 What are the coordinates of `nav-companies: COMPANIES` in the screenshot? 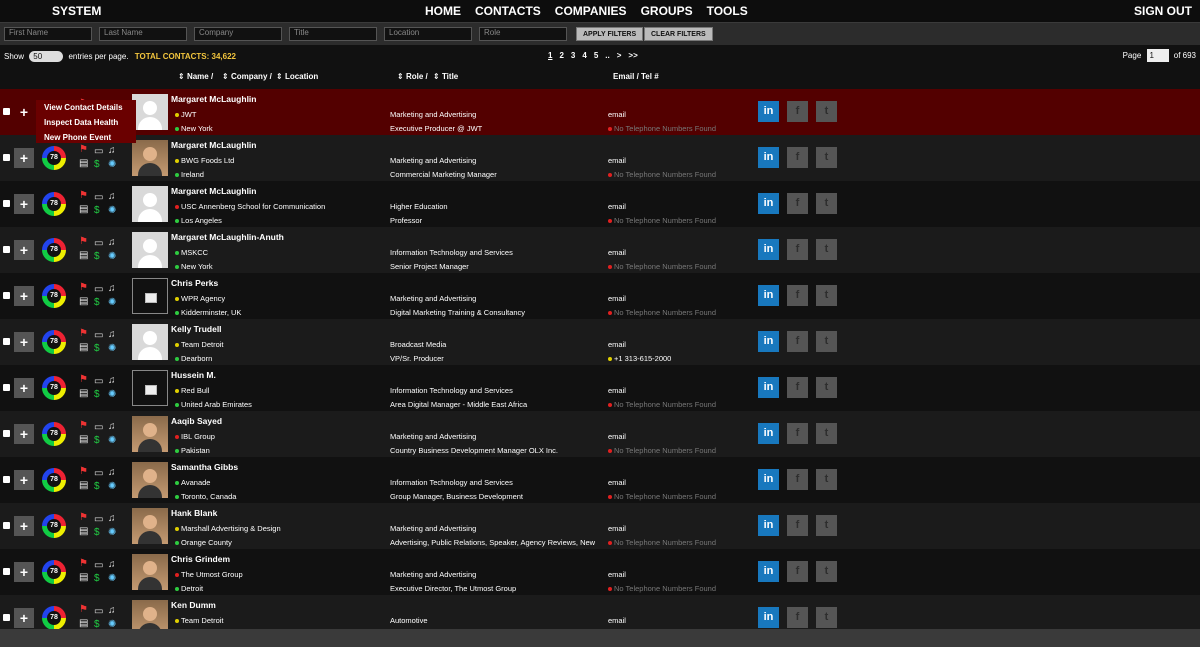 It's located at (591, 11).